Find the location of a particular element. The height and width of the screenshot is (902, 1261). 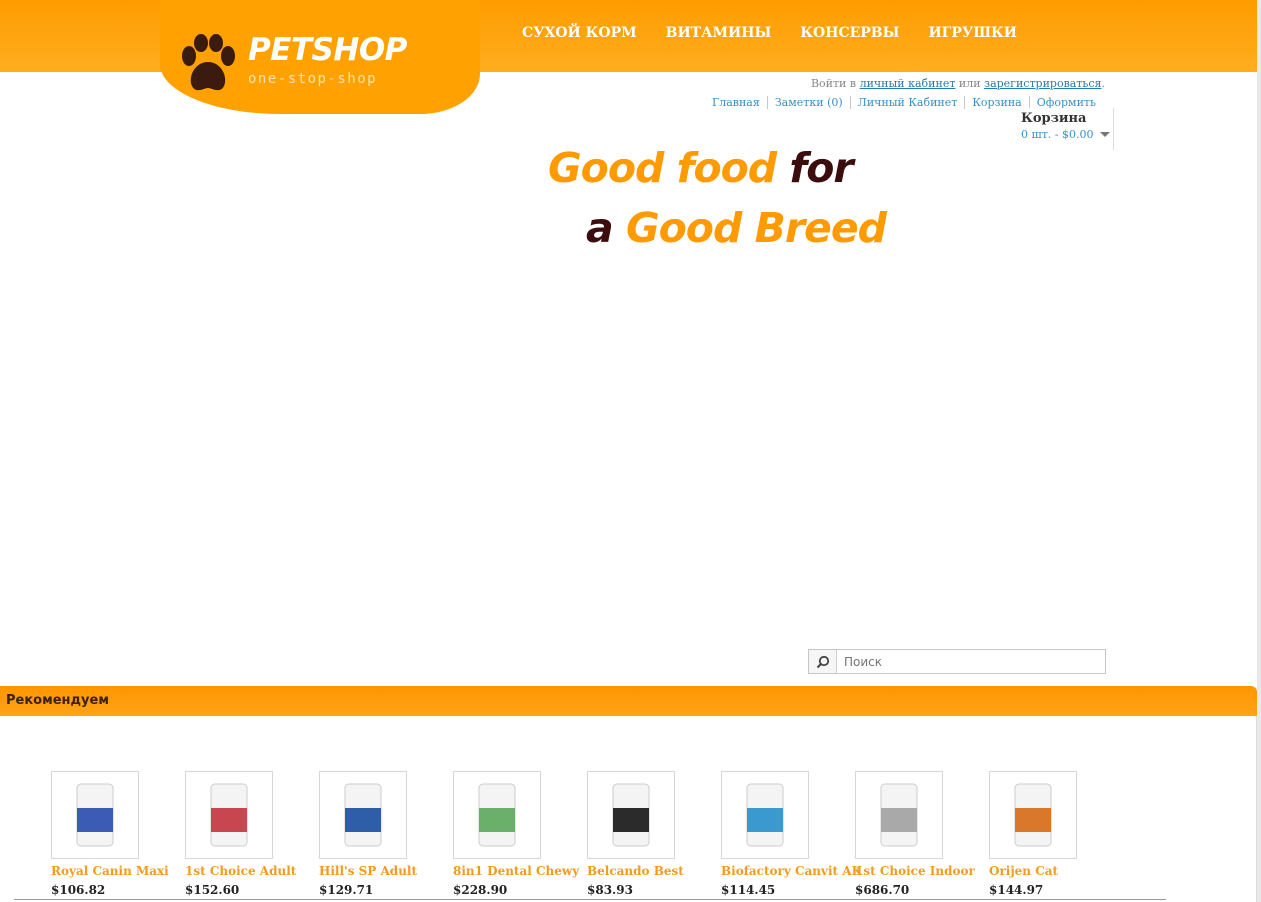

brand-tagline: one-stop-shop is located at coordinates (313, 79).